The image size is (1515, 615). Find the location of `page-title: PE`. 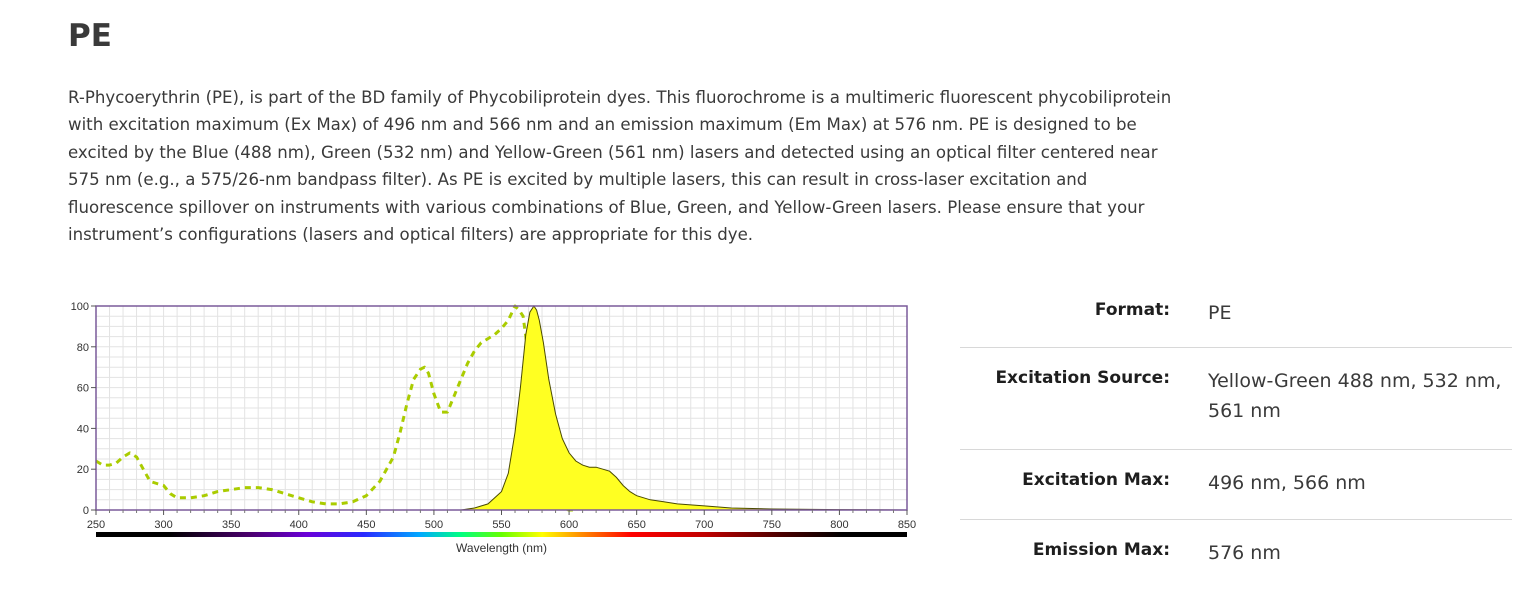

page-title: PE is located at coordinates (90, 36).